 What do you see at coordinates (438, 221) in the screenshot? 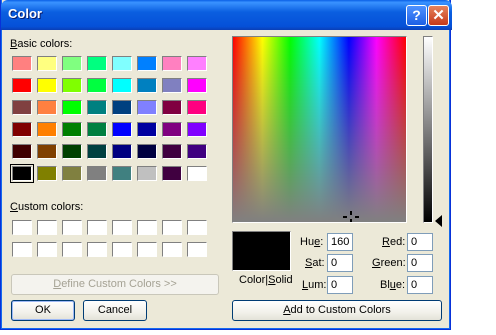
I see `luminosity-arrow-icon` at bounding box center [438, 221].